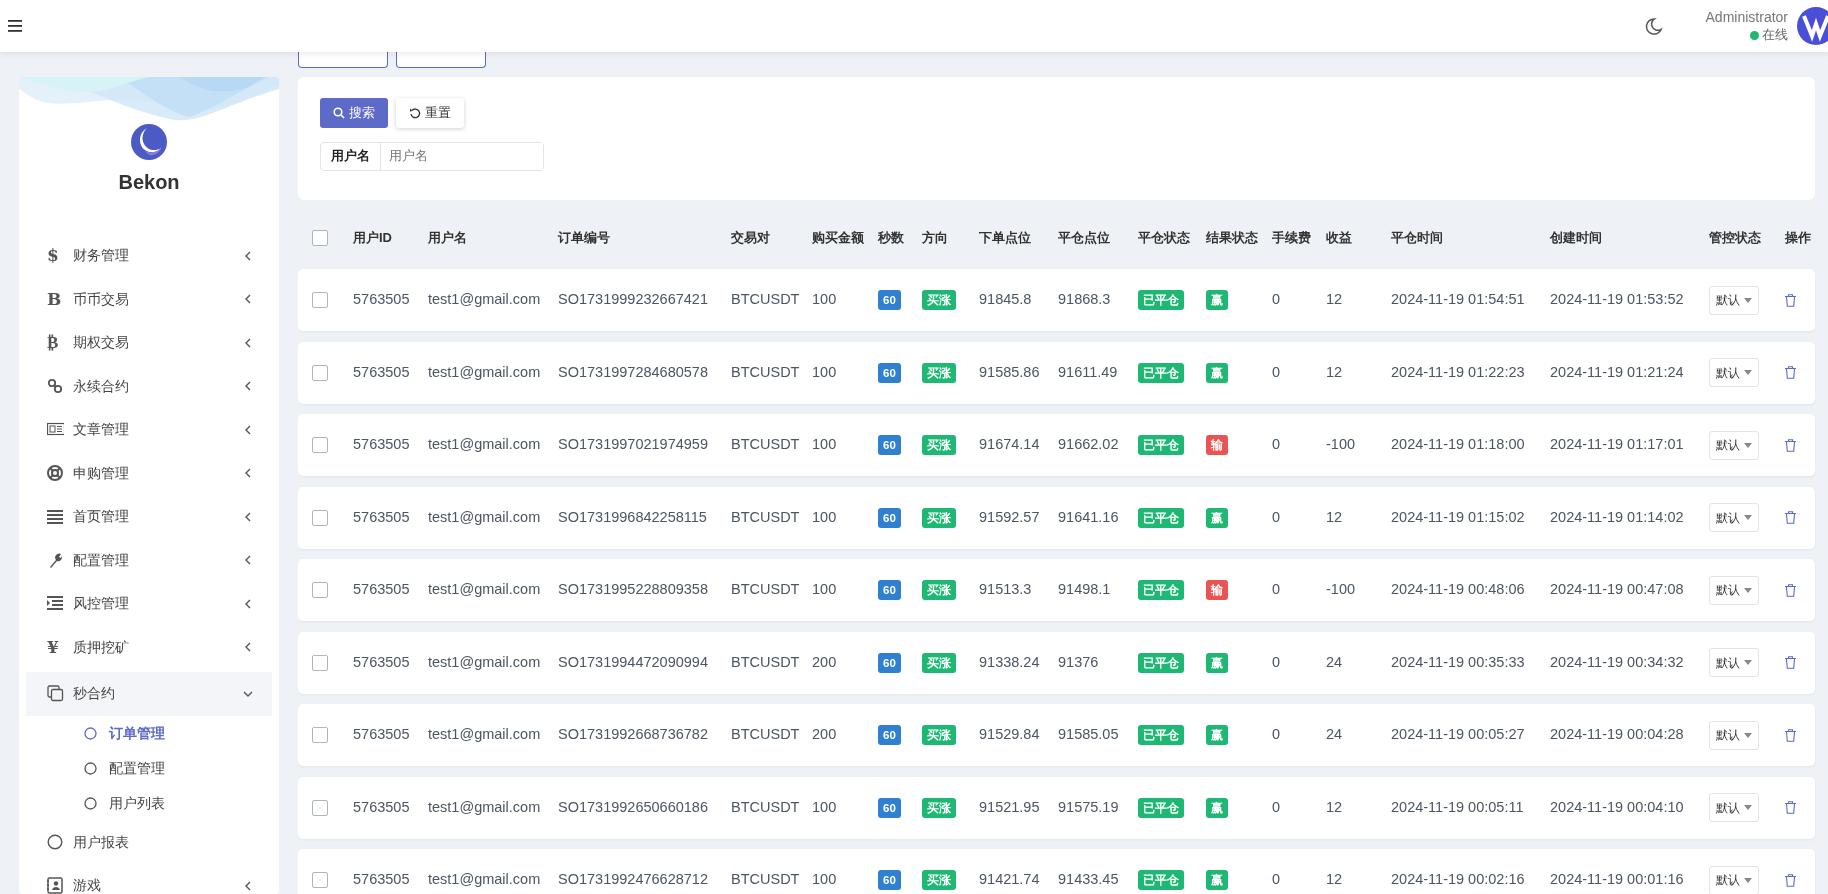 Image resolution: width=1828 pixels, height=894 pixels. Describe the element at coordinates (633, 879) in the screenshot. I see `table-cell: SO1731992476628712` at that location.